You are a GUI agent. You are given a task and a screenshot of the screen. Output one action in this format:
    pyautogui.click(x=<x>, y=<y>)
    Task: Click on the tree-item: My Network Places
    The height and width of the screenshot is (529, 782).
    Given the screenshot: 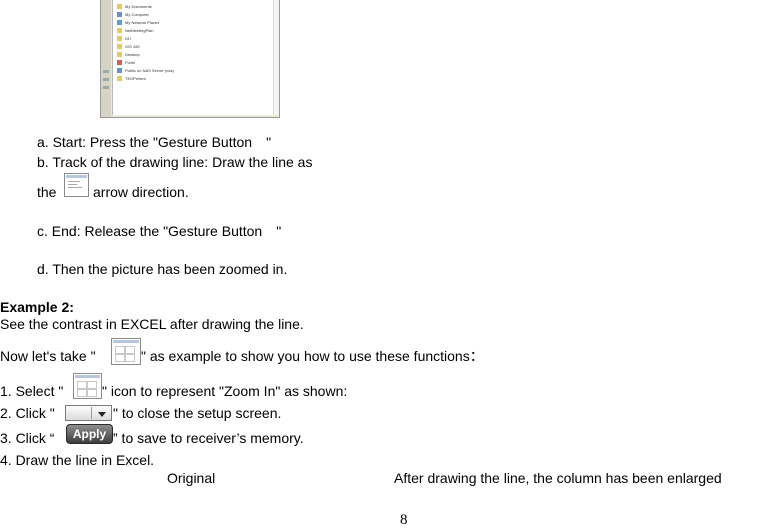 What is the action you would take?
    pyautogui.click(x=138, y=22)
    